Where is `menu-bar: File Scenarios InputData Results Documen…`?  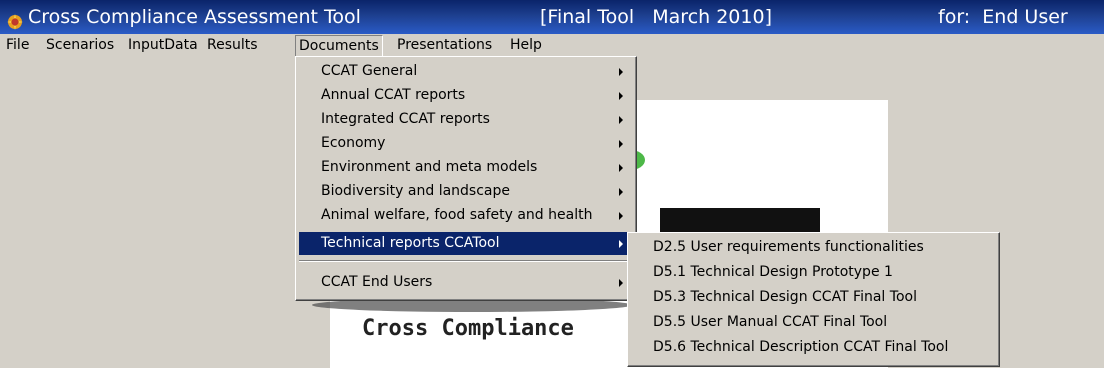 menu-bar: File Scenarios InputData Results Documen… is located at coordinates (552, 45).